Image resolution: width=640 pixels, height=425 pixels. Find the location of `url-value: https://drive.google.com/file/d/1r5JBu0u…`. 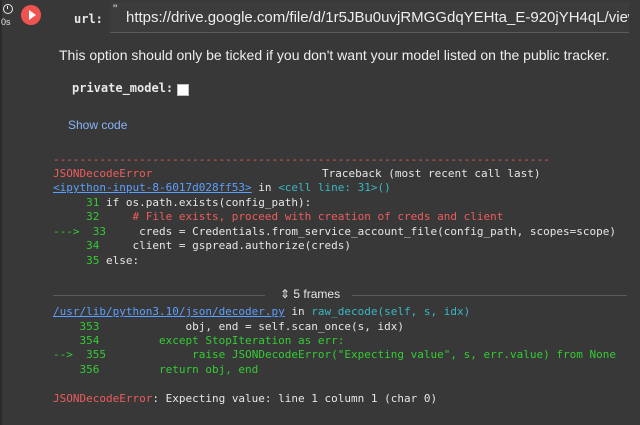

url-value: https://drive.google.com/file/d/1r5JBu0u… is located at coordinates (382, 17).